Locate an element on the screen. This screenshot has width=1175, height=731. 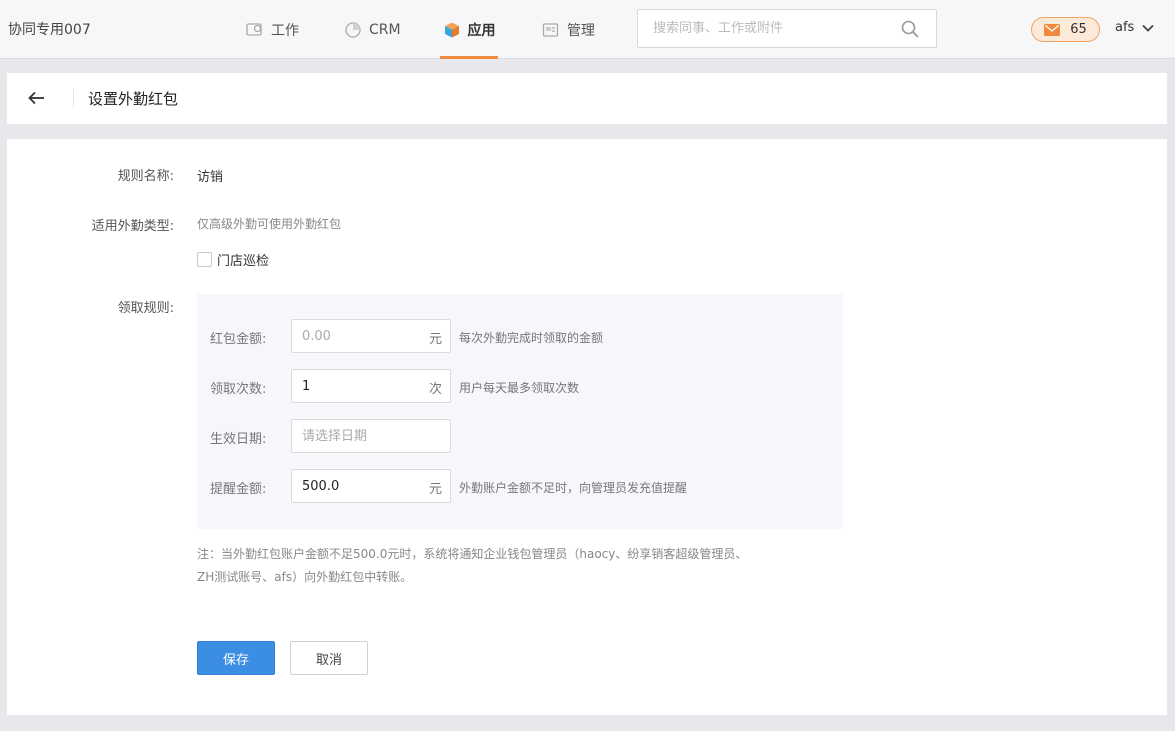
back-arrow-icon is located at coordinates (37, 98).